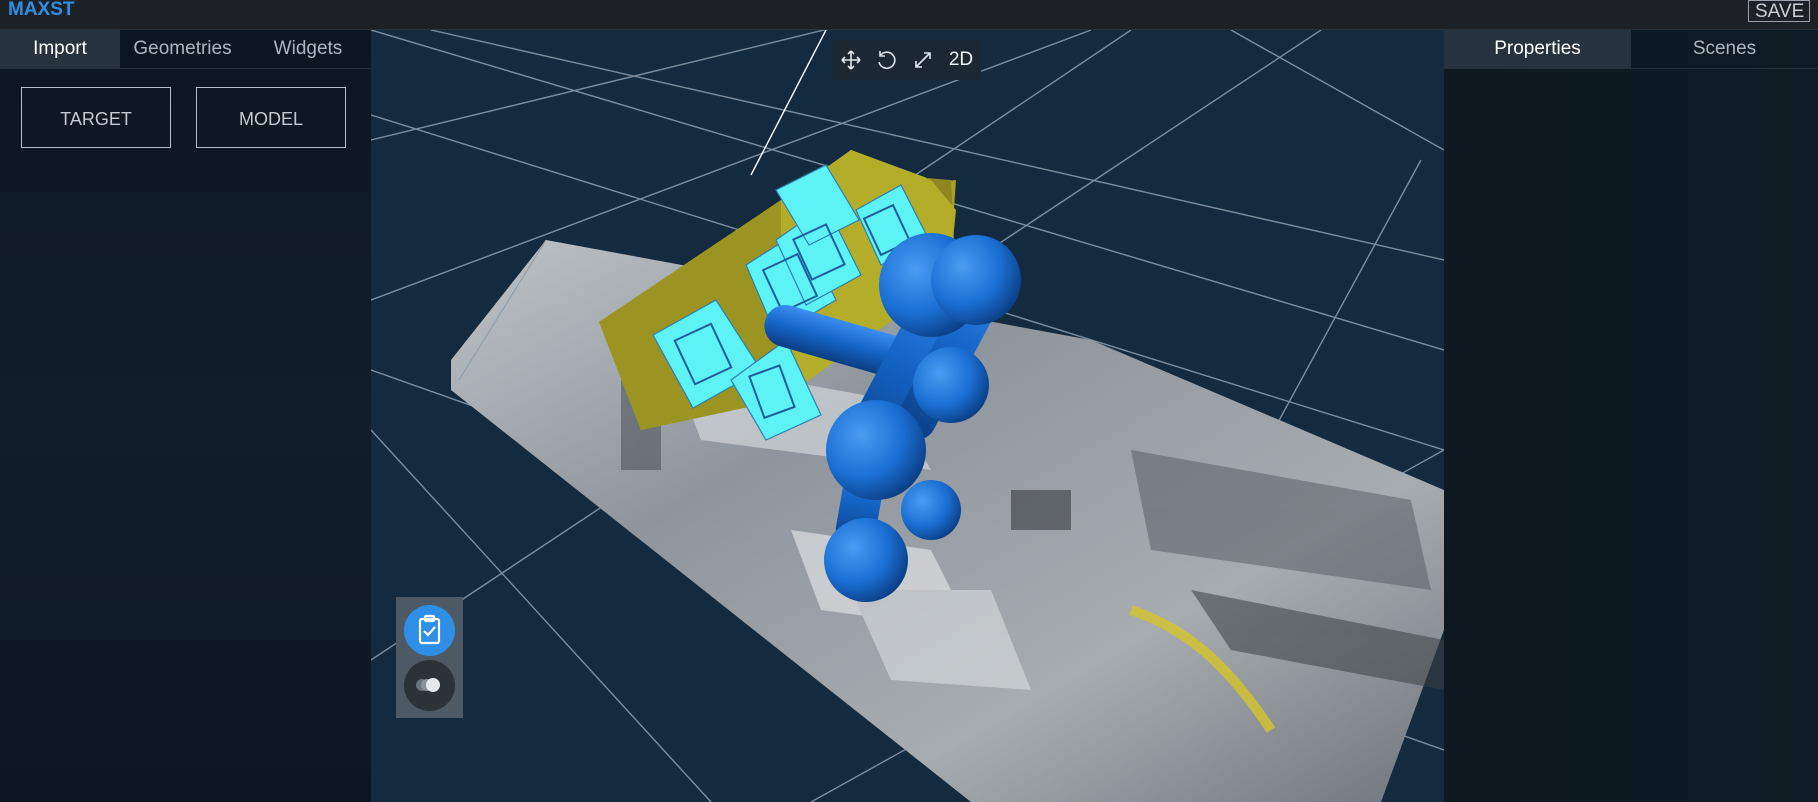  Describe the element at coordinates (788, 103) in the screenshot. I see `axis-line` at that location.